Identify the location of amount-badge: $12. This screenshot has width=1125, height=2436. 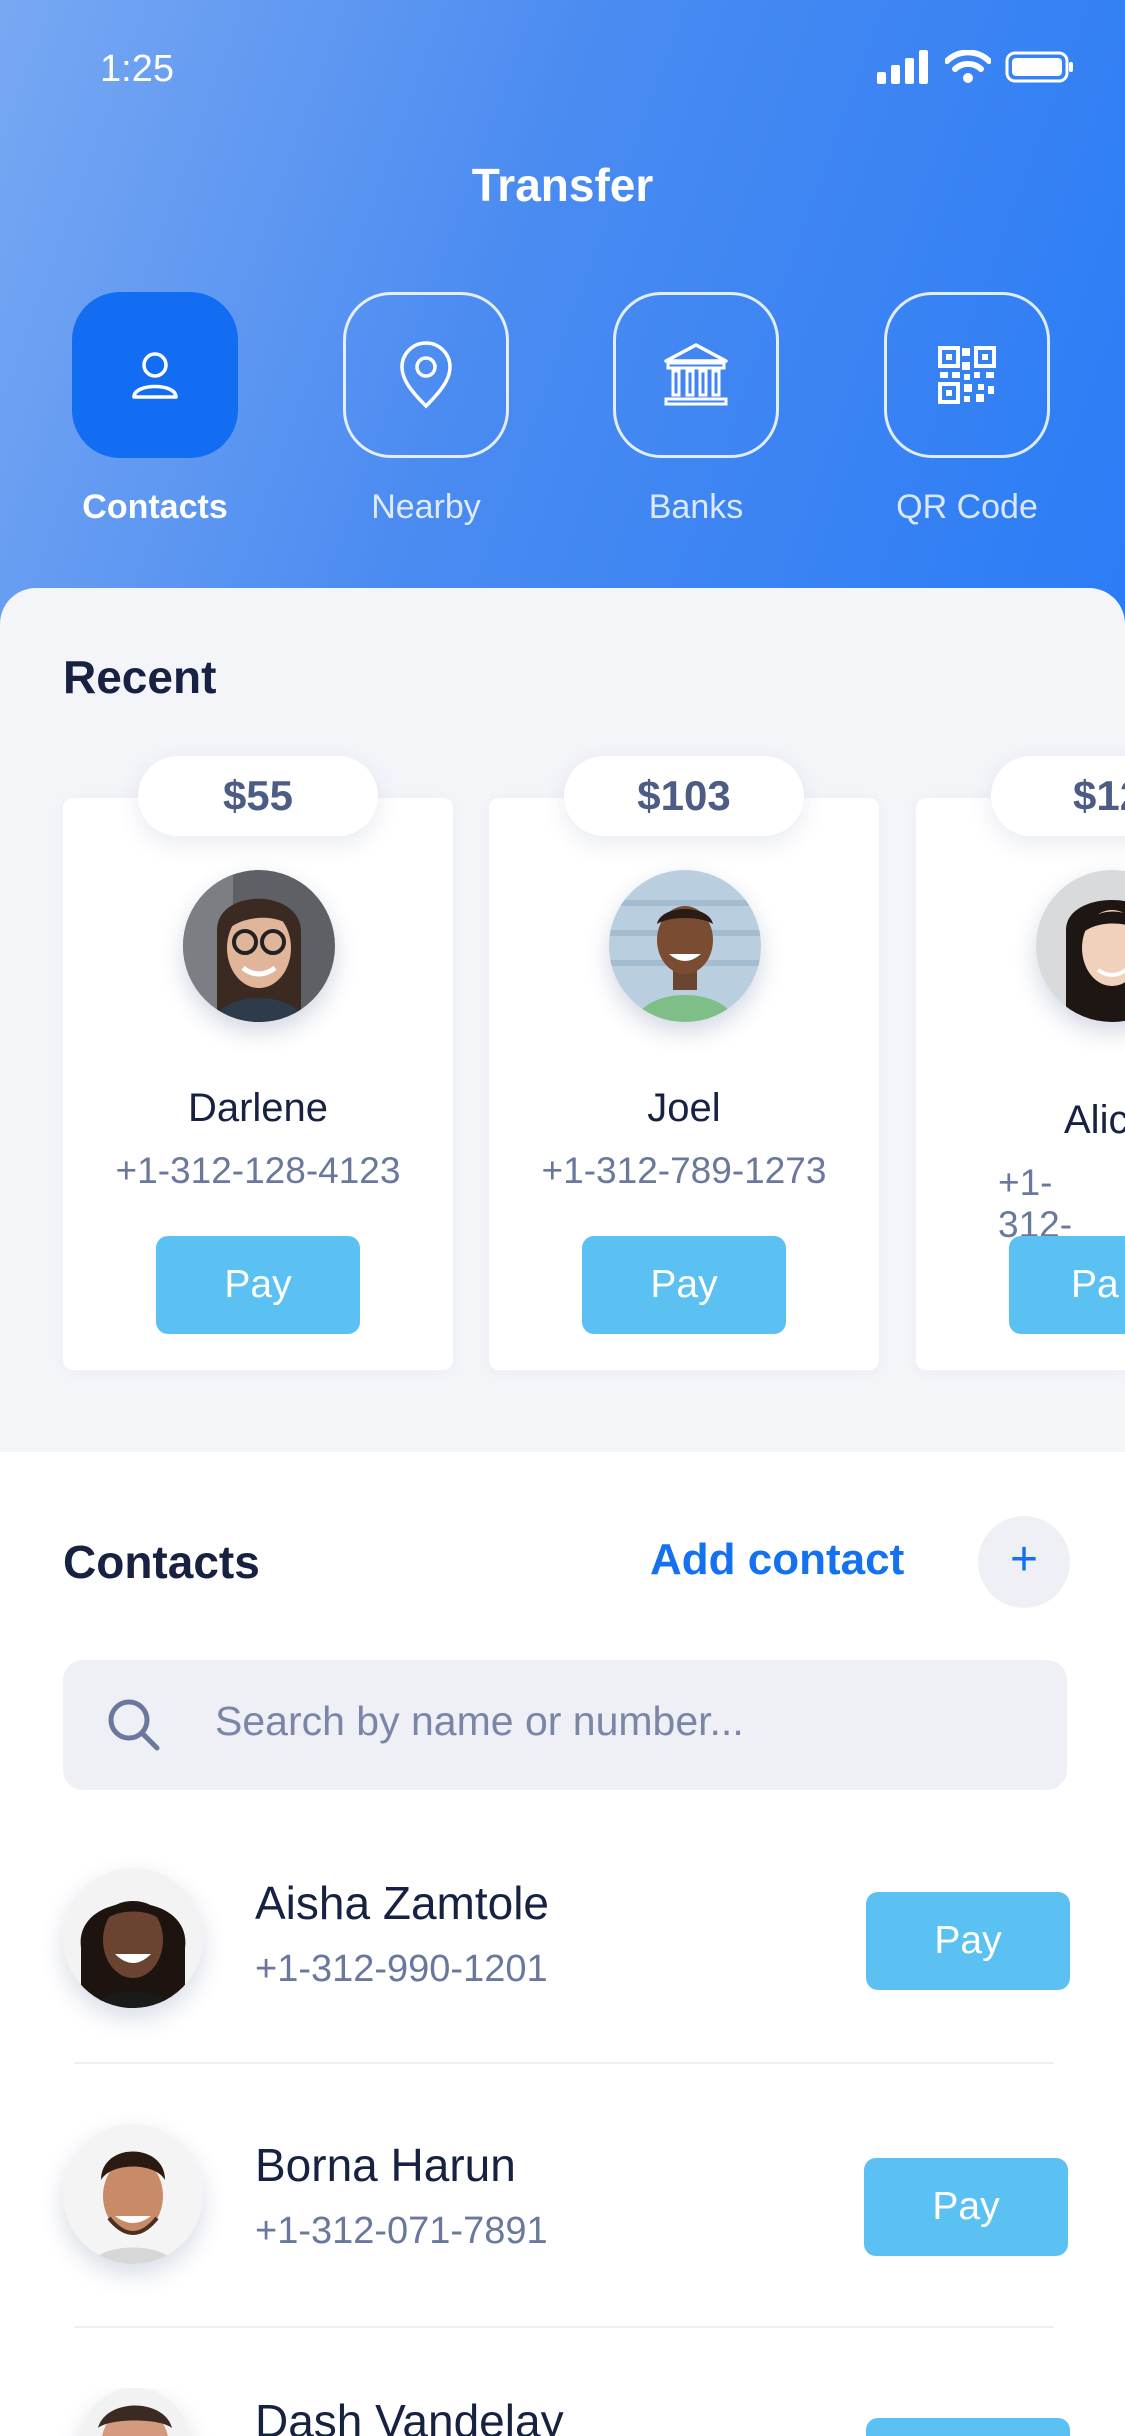
(1058, 796).